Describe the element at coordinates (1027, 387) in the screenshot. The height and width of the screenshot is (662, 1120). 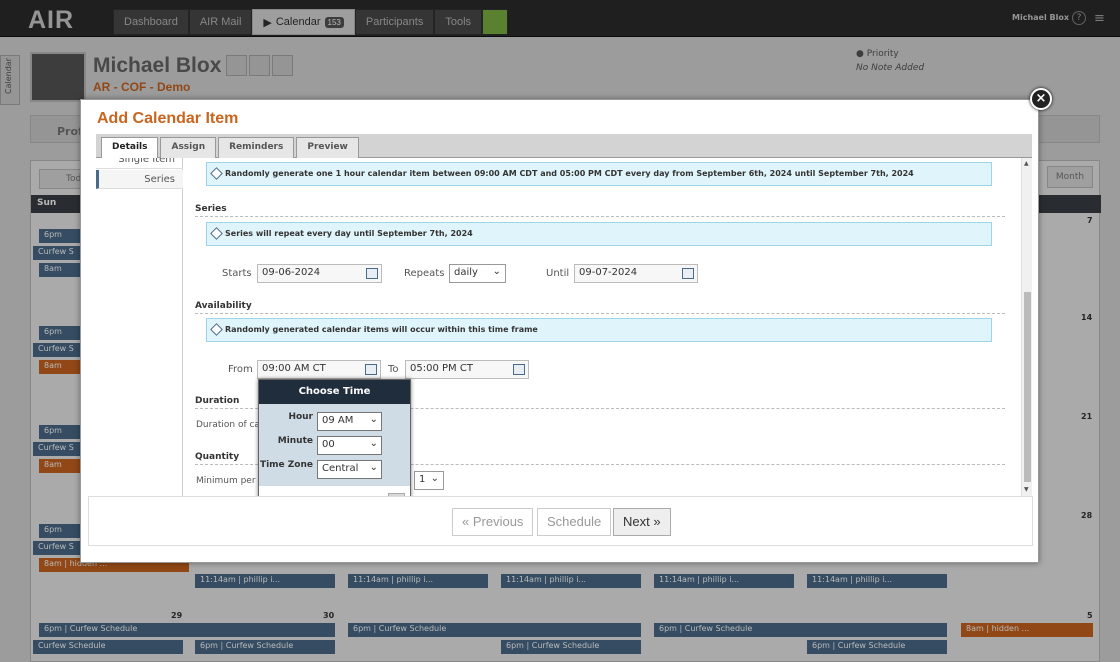
I see `scroll-thumb` at that location.